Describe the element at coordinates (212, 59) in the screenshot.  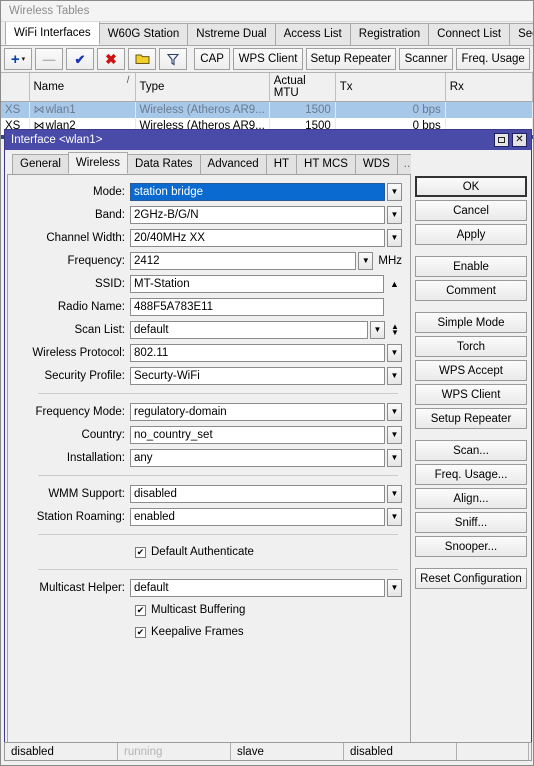
I see `cap-button: CAP` at that location.